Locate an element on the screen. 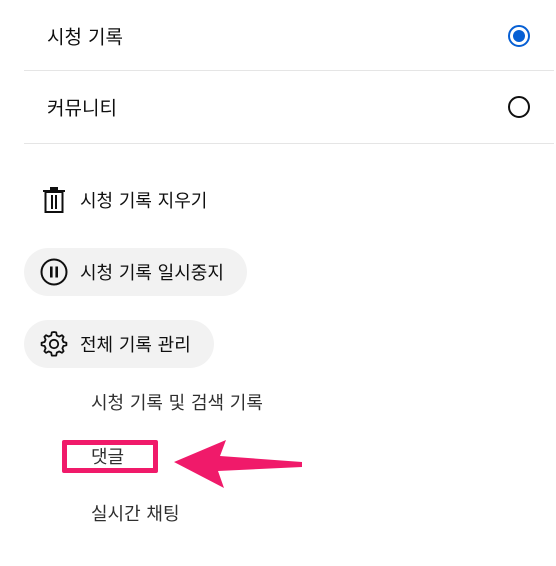  gear-icon is located at coordinates (54, 344).